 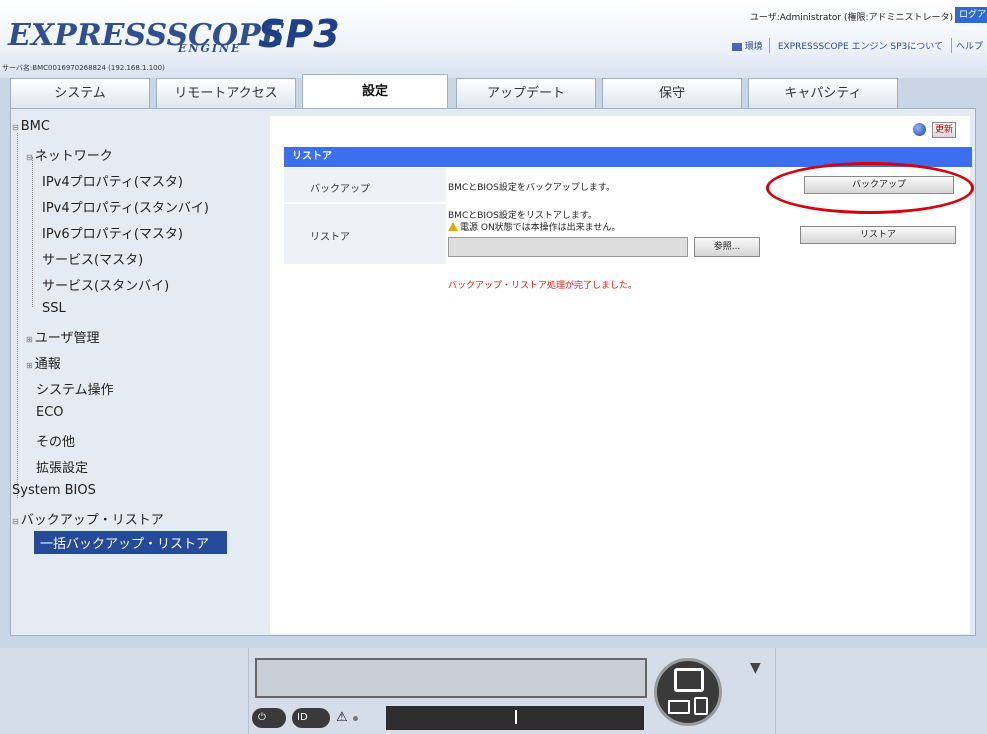 What do you see at coordinates (340, 189) in the screenshot?
I see `backup-row-label: バックアップ` at bounding box center [340, 189].